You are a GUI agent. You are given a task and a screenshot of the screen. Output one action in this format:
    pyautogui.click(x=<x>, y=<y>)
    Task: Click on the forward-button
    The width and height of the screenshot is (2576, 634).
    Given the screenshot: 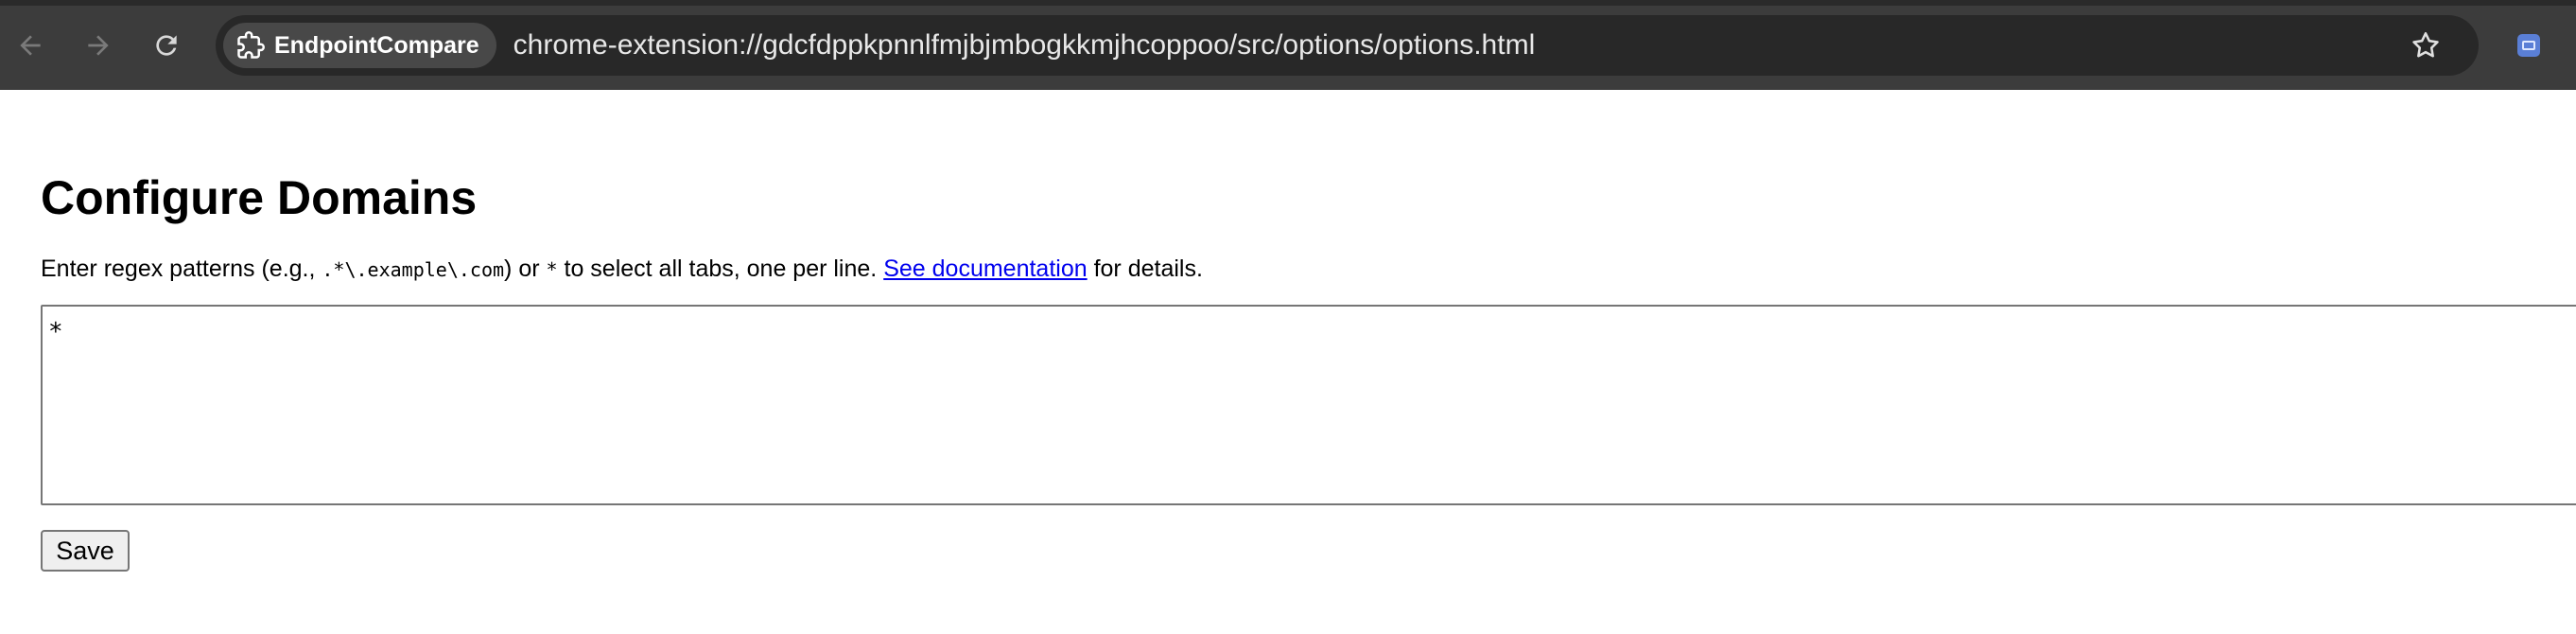 What is the action you would take?
    pyautogui.click(x=98, y=46)
    